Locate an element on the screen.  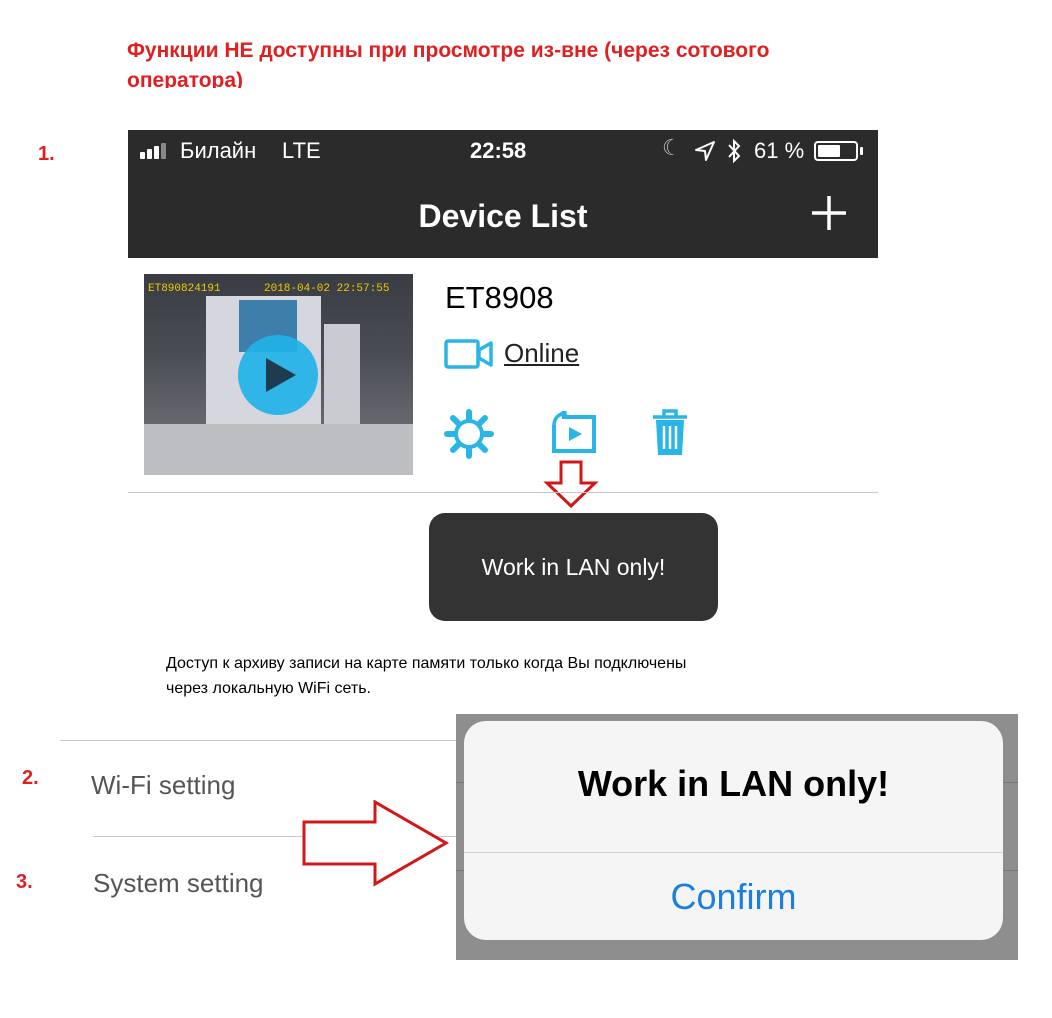
device-name: ET8908 is located at coordinates (499, 297).